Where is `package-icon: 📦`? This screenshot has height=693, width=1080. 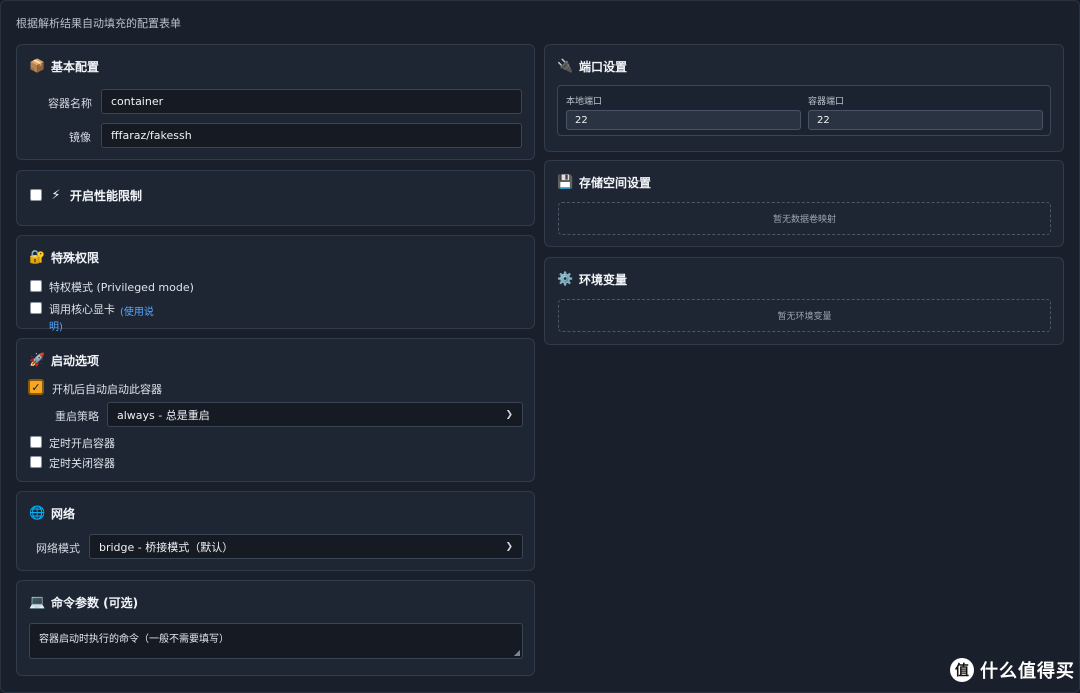
package-icon: 📦 is located at coordinates (37, 66).